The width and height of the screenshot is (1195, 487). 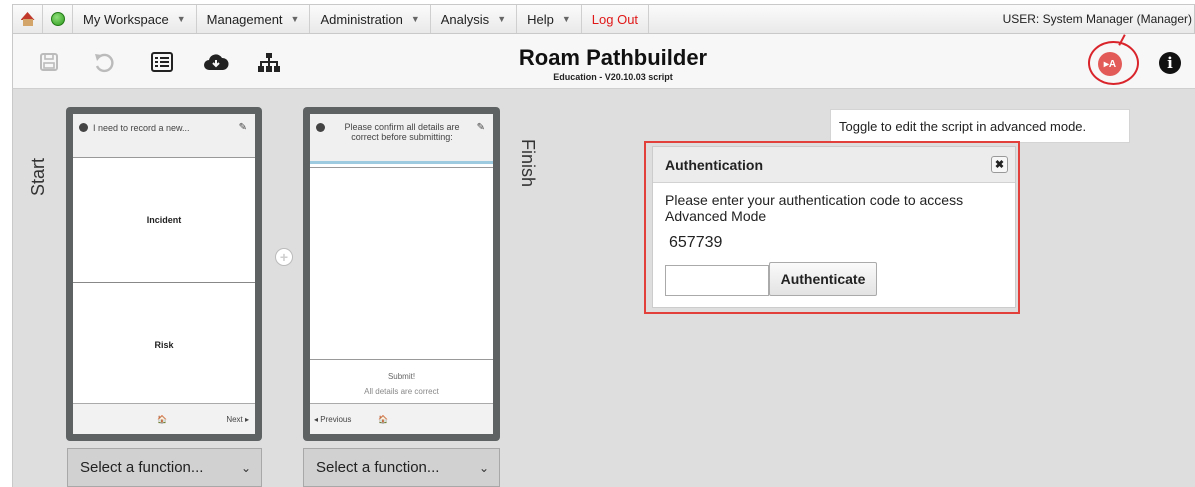 I want to click on previous-link: ◂ Previous, so click(x=332, y=419).